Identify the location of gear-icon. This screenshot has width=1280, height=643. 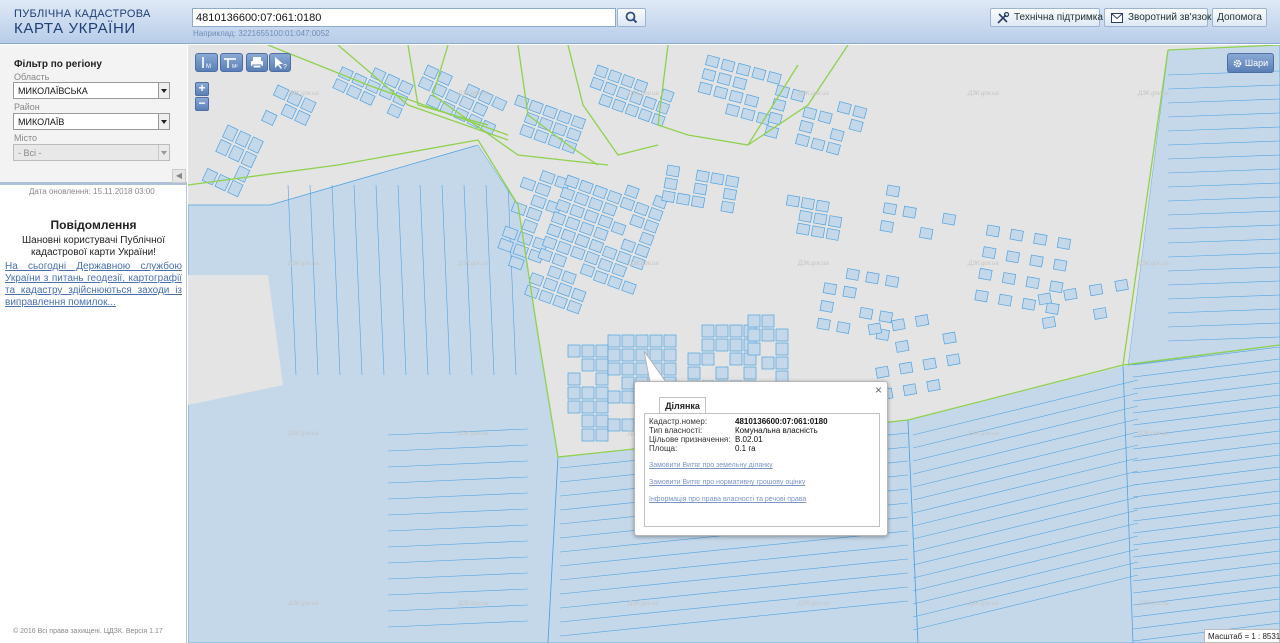
(1237, 63).